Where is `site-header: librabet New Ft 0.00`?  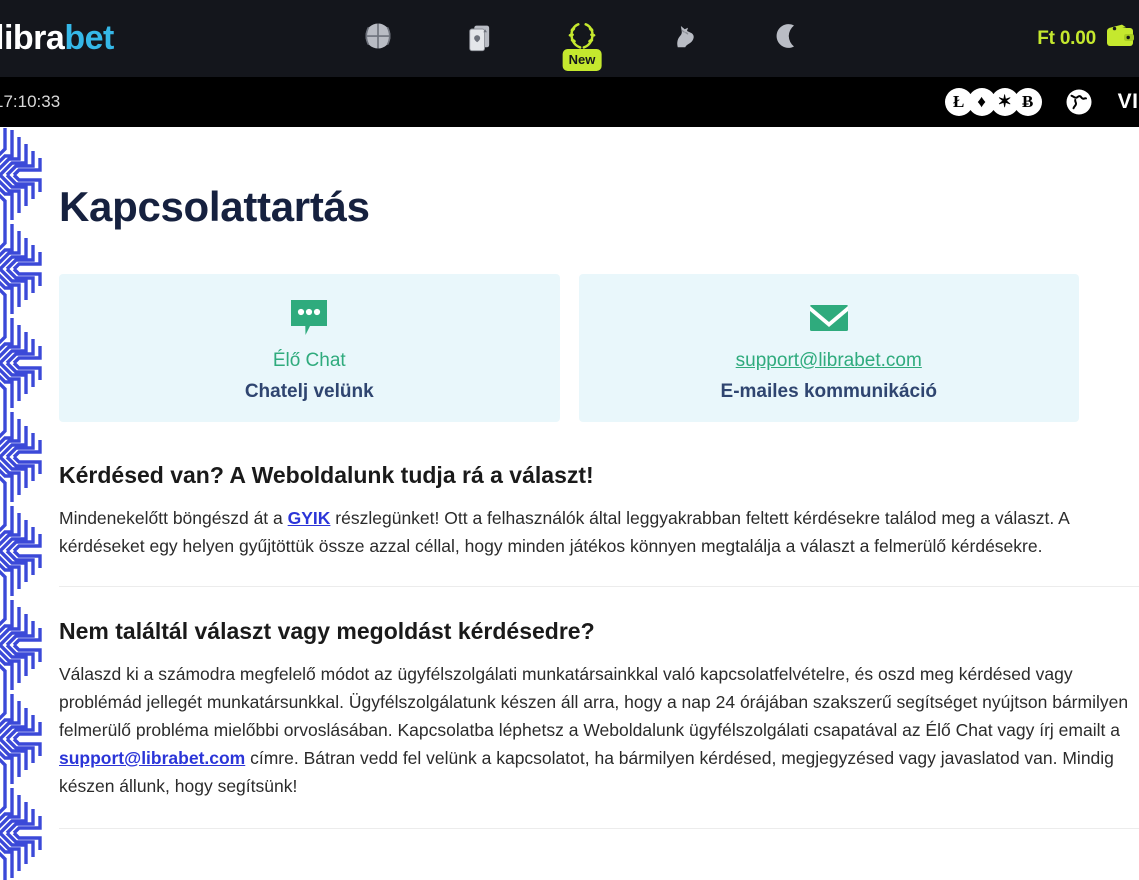 site-header: librabet New Ft 0.00 is located at coordinates (569, 38).